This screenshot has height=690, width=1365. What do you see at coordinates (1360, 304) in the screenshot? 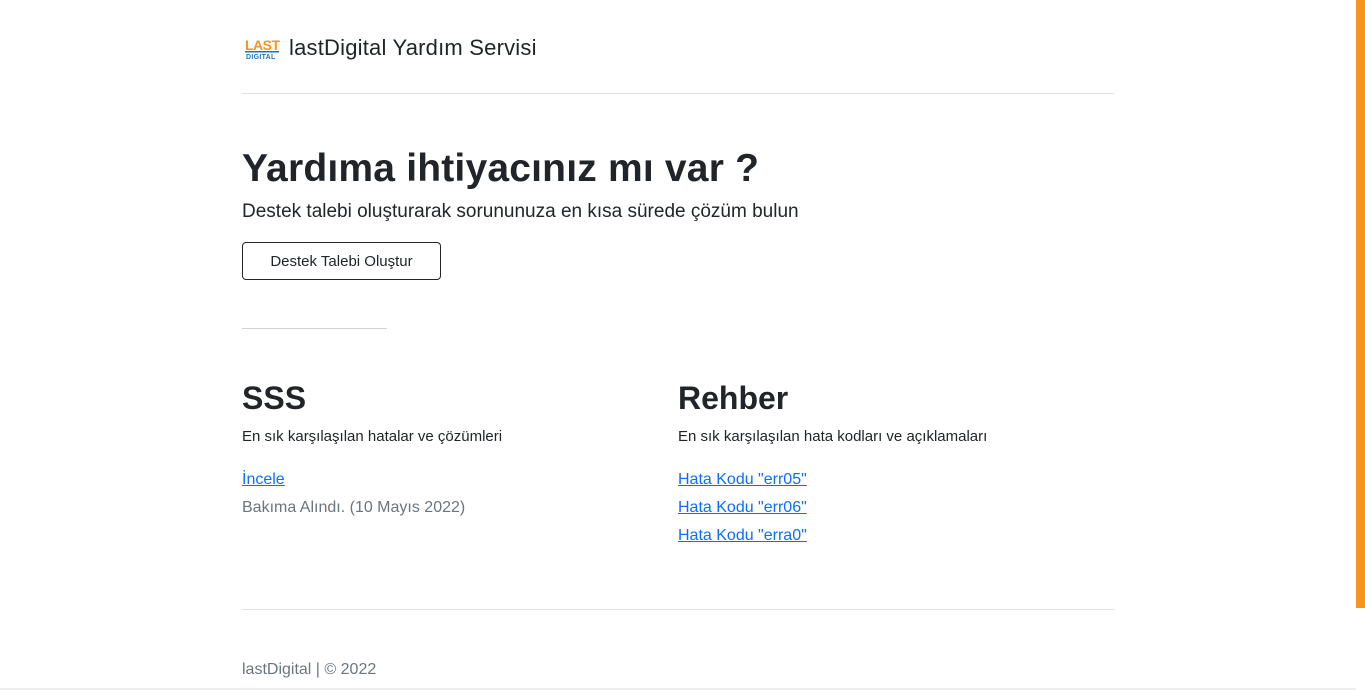
I see `scrollbar-thumb` at bounding box center [1360, 304].